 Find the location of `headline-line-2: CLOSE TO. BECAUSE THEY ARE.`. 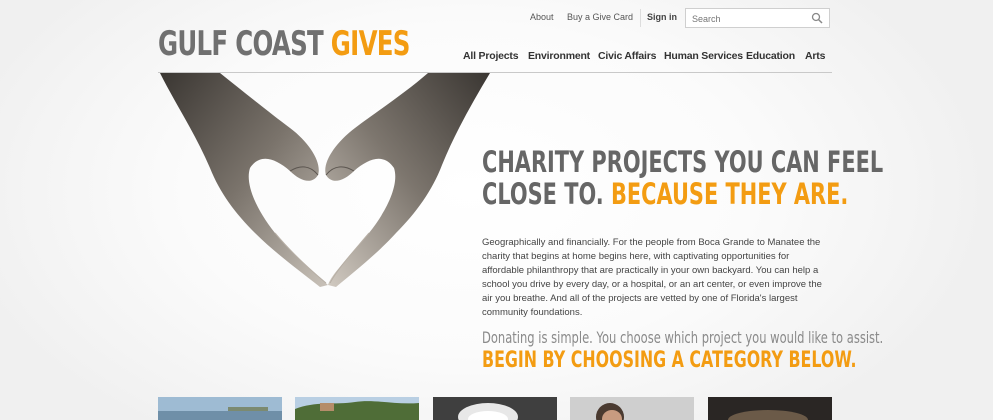

headline-line-2: CLOSE TO. BECAUSE THEY ARE. is located at coordinates (682, 194).